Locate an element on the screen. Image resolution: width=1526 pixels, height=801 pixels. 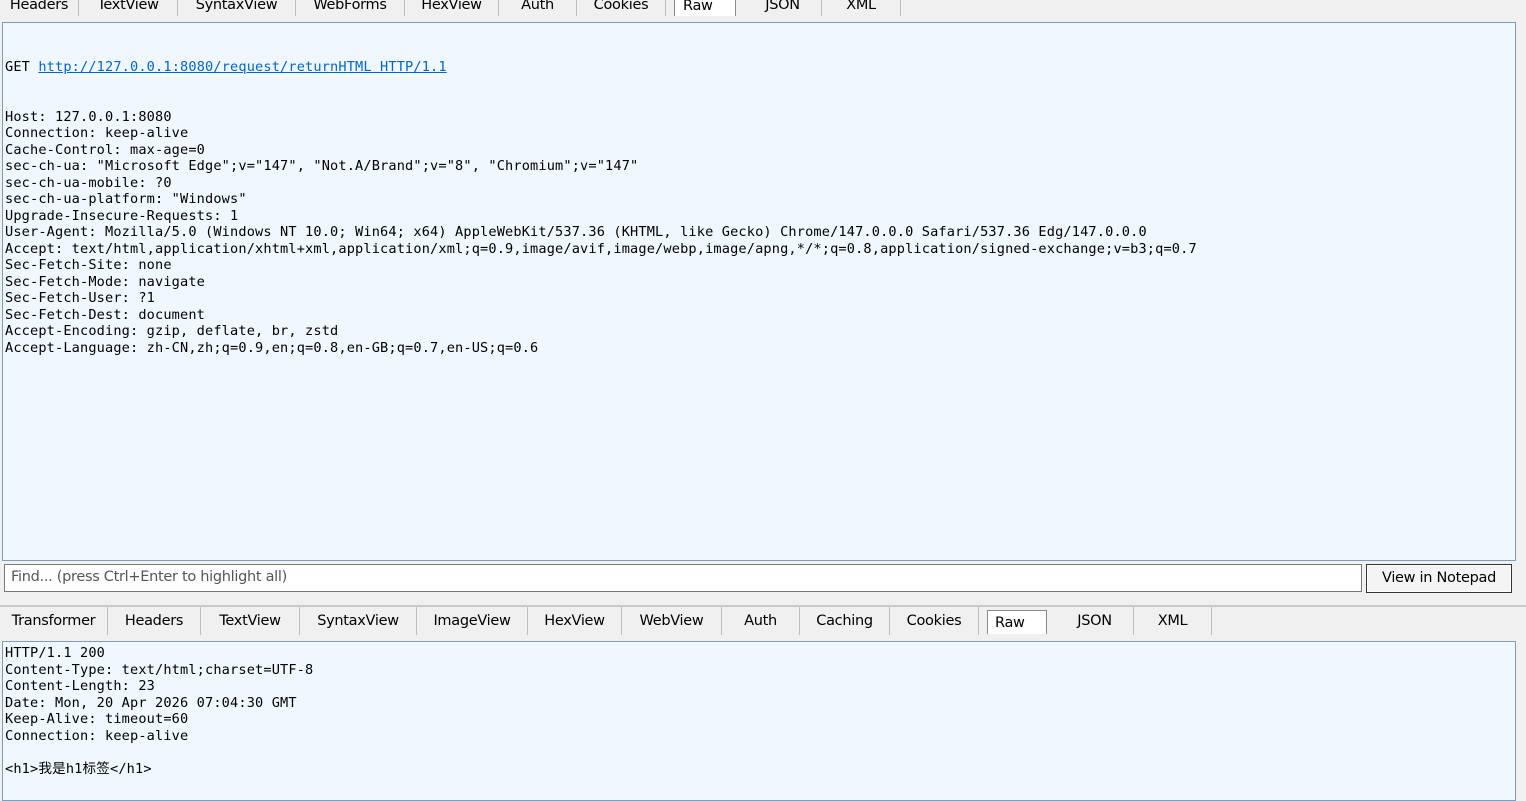
tab-request-syntaxview: SyntaxView is located at coordinates (237, 8).